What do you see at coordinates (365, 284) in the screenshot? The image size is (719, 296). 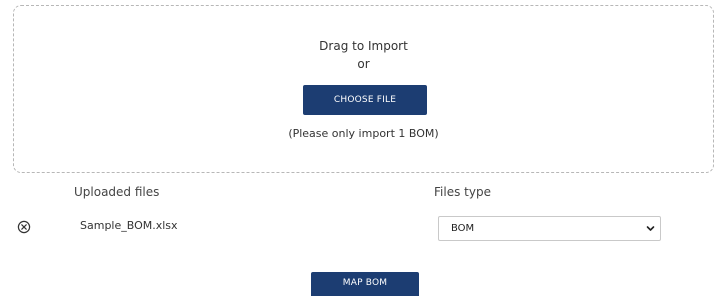 I see `map-bom-button: MAP BOM` at bounding box center [365, 284].